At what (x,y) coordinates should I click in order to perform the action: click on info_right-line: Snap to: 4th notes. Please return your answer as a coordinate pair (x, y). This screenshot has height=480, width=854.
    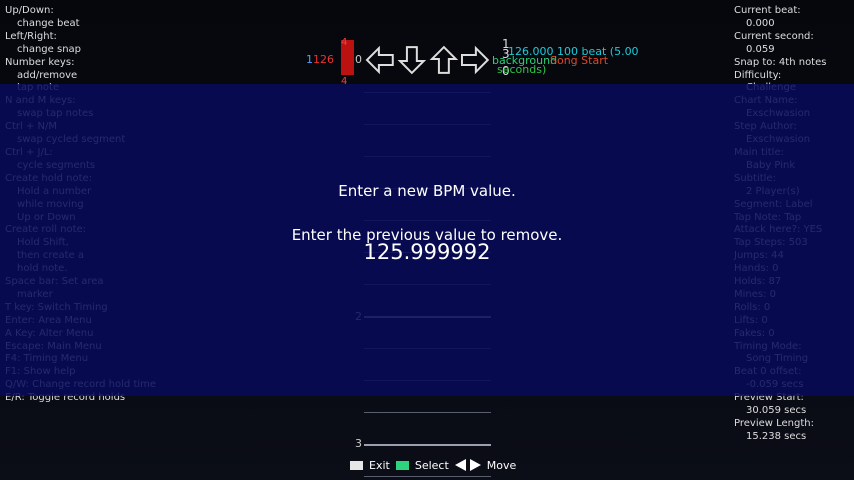
    Looking at the image, I should click on (780, 62).